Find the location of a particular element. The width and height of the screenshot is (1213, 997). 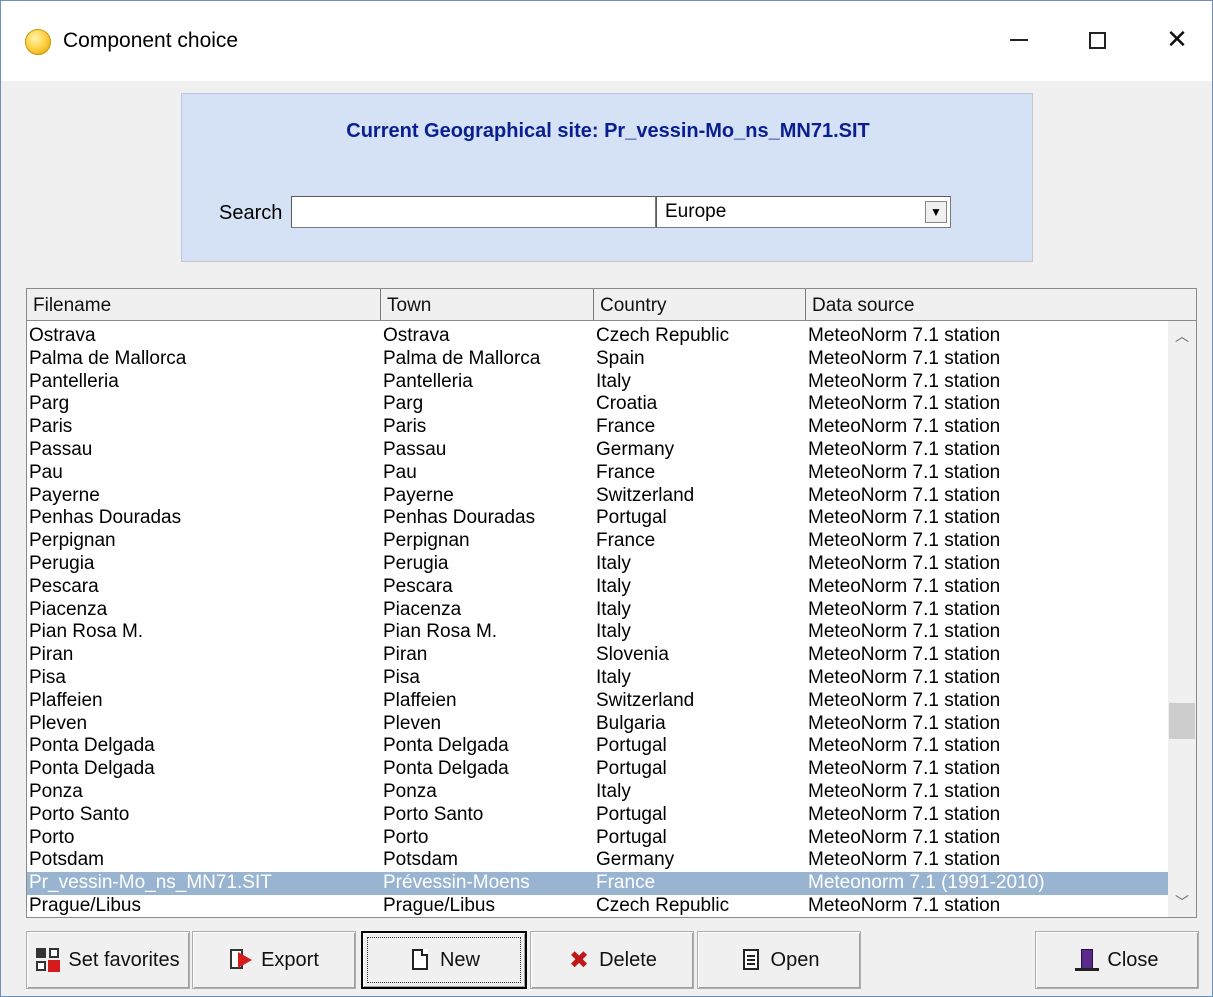

town-cell: Perpignan is located at coordinates (426, 541).